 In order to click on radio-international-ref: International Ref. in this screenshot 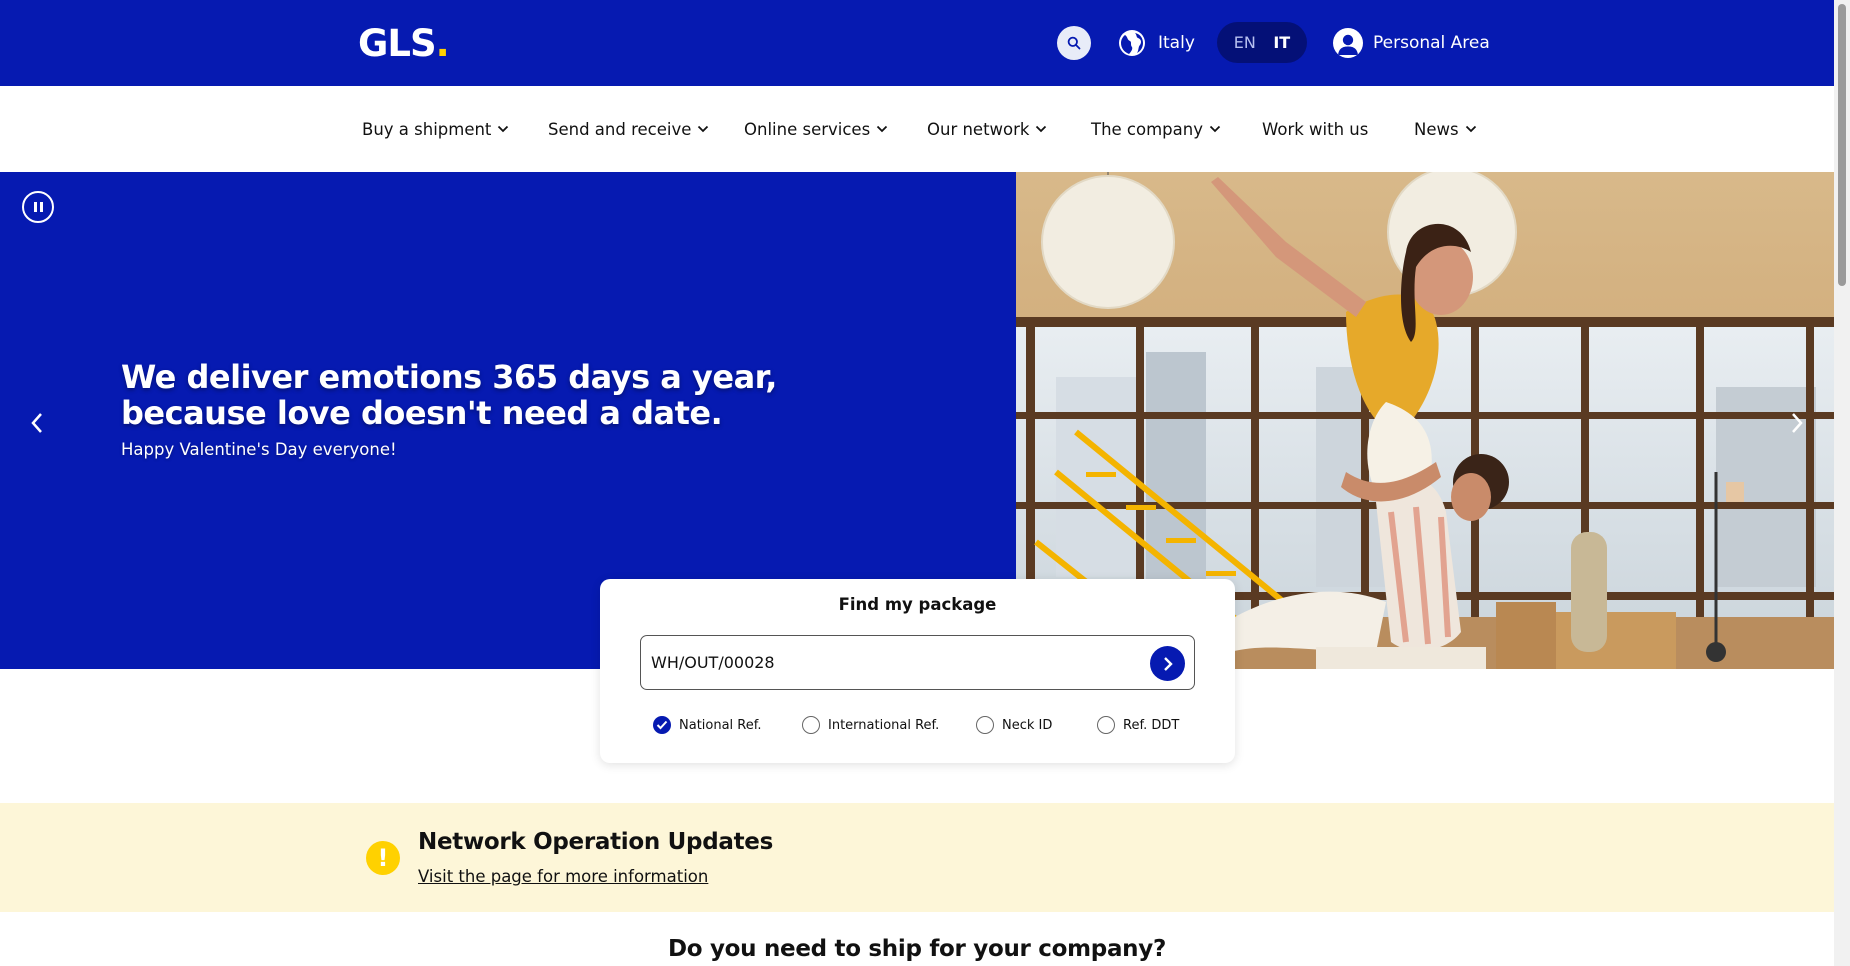, I will do `click(870, 725)`.